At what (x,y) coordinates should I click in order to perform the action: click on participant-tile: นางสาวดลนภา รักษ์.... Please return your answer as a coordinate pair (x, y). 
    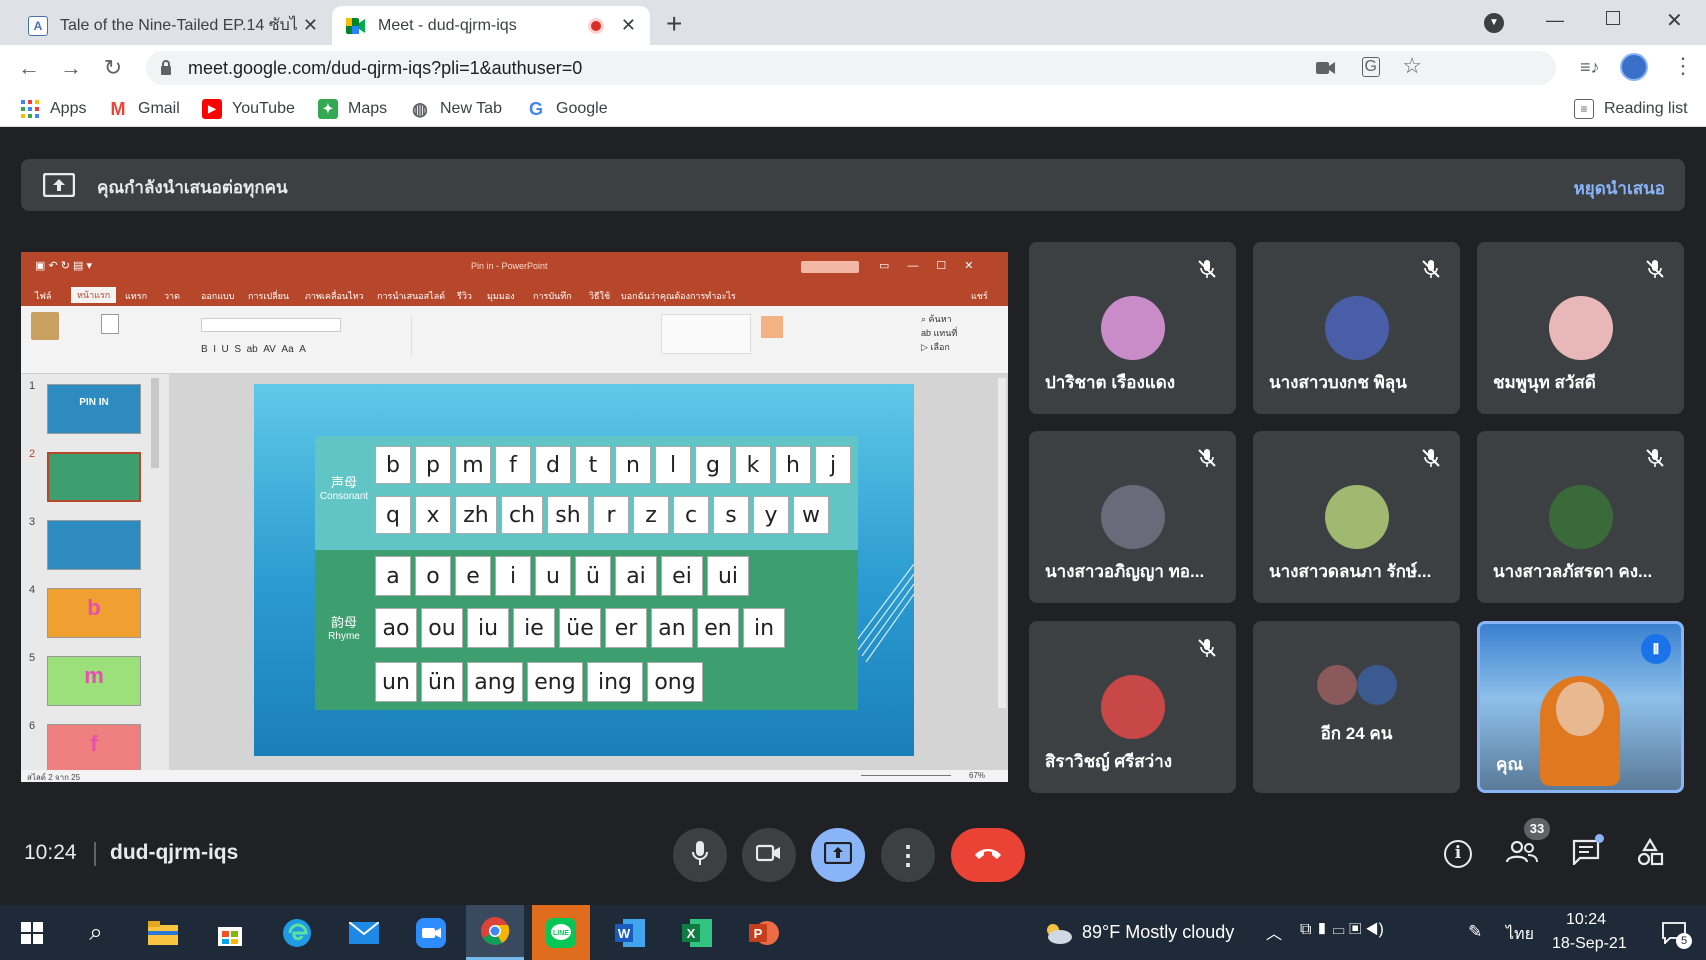
    Looking at the image, I should click on (1356, 517).